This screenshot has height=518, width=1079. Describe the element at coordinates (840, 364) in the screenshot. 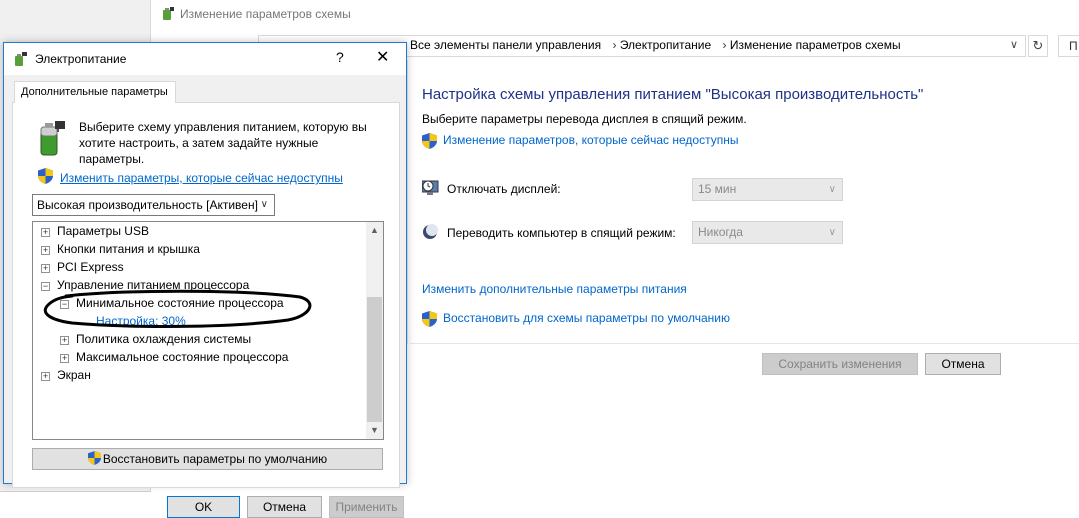

I see `save-changes-button: Сохранить изменения` at that location.